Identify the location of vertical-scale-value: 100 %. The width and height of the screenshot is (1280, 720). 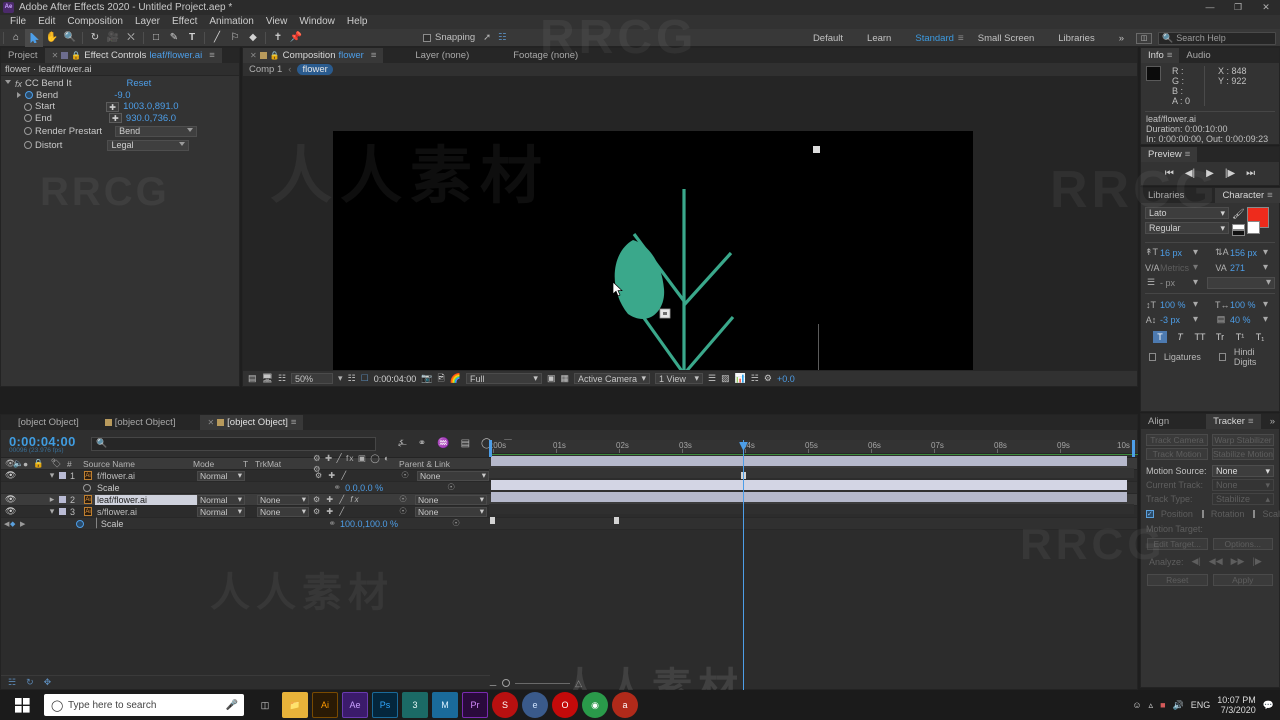
(1175, 305).